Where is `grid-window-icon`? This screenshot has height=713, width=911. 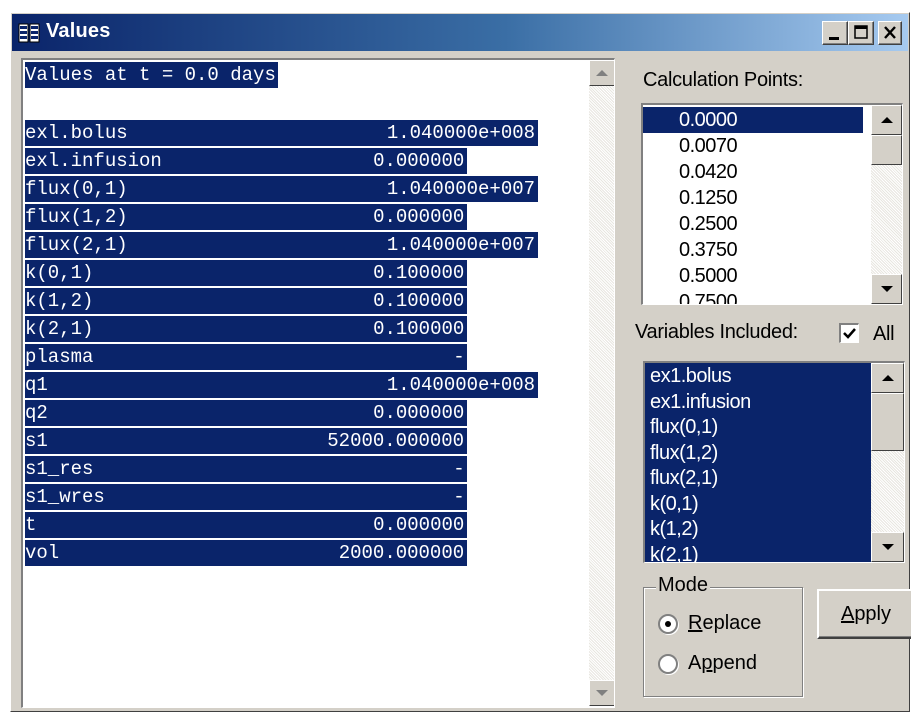
grid-window-icon is located at coordinates (29, 33).